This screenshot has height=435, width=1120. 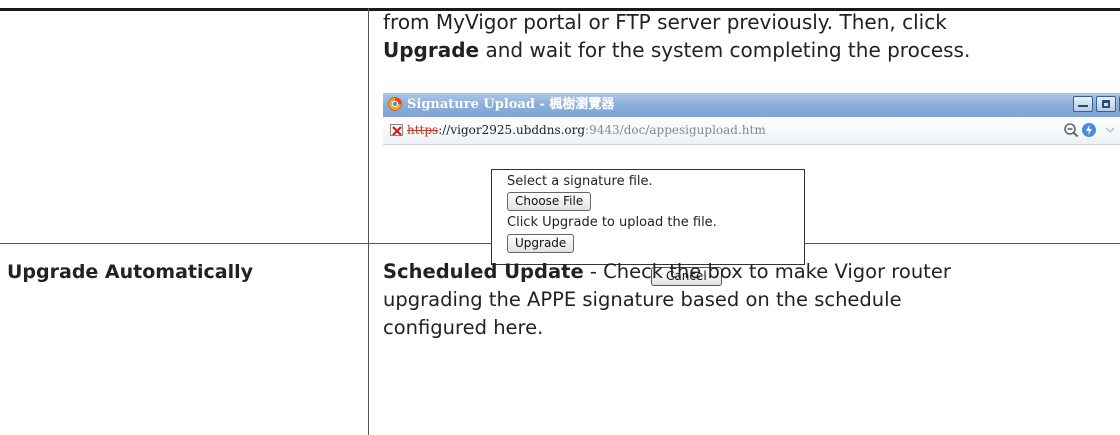 I want to click on minimize-button, so click(x=1083, y=104).